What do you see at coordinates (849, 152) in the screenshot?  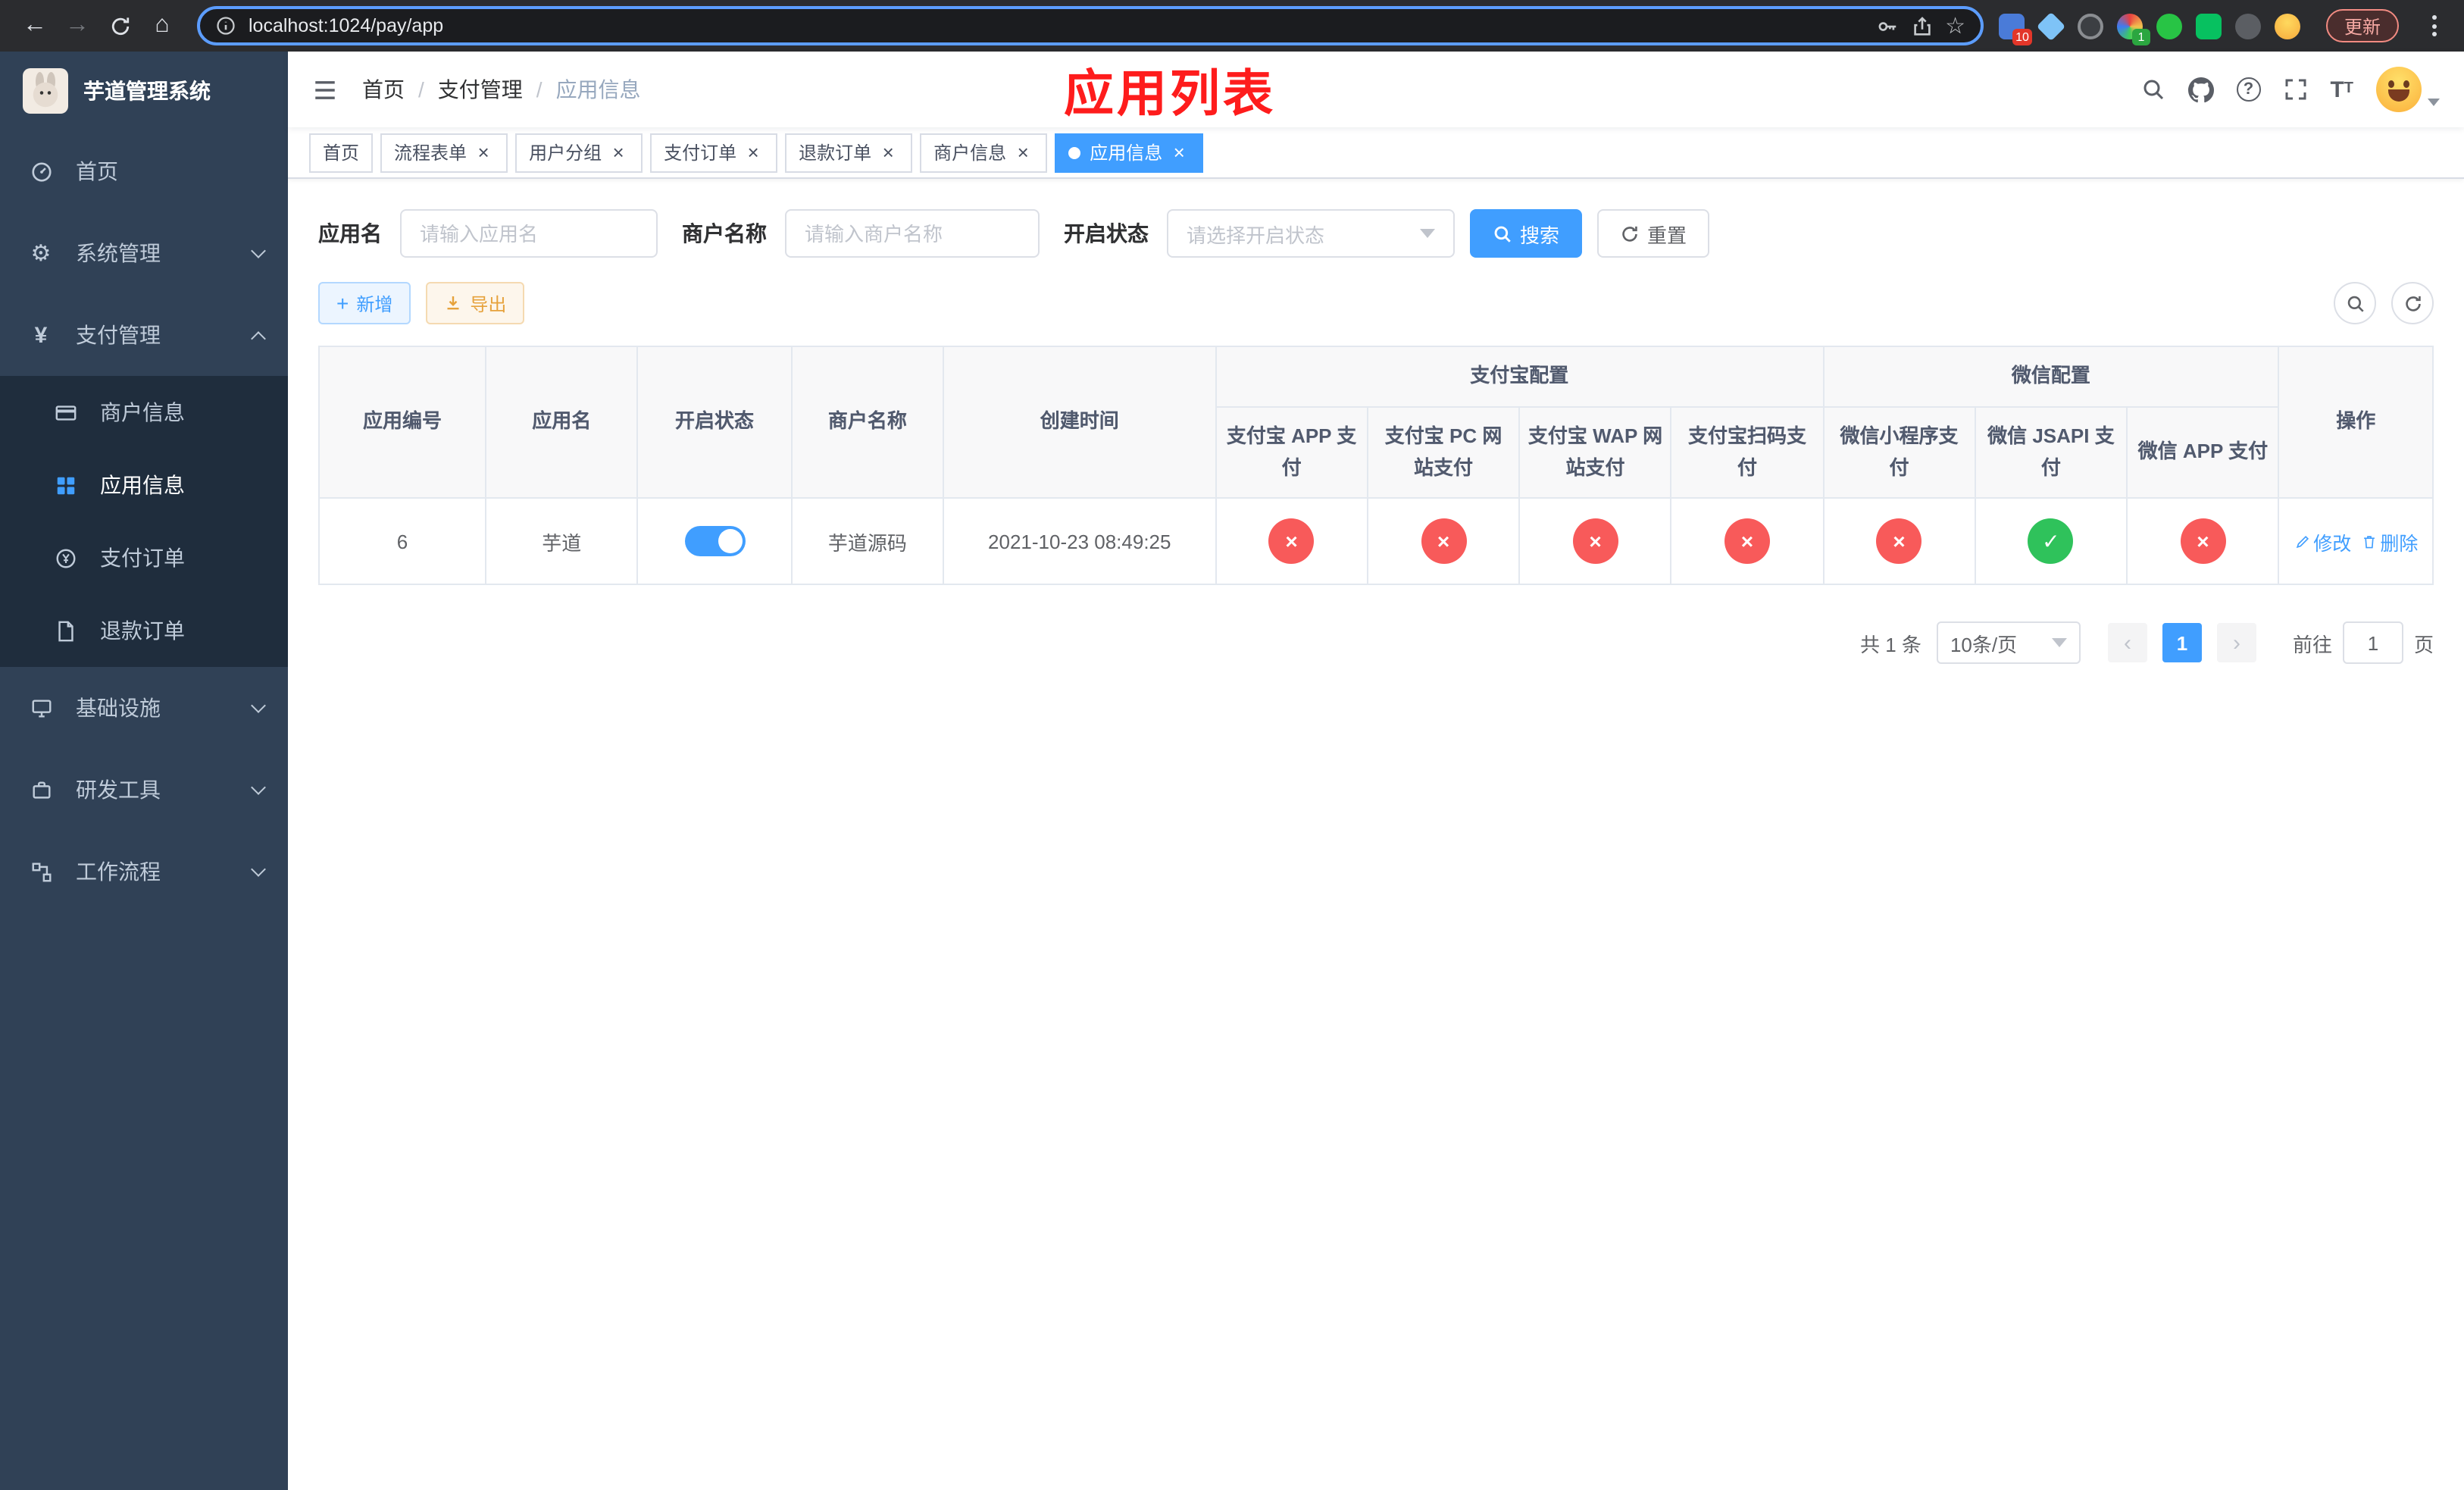 I see `tab-refund-order: 退款订单 ×` at bounding box center [849, 152].